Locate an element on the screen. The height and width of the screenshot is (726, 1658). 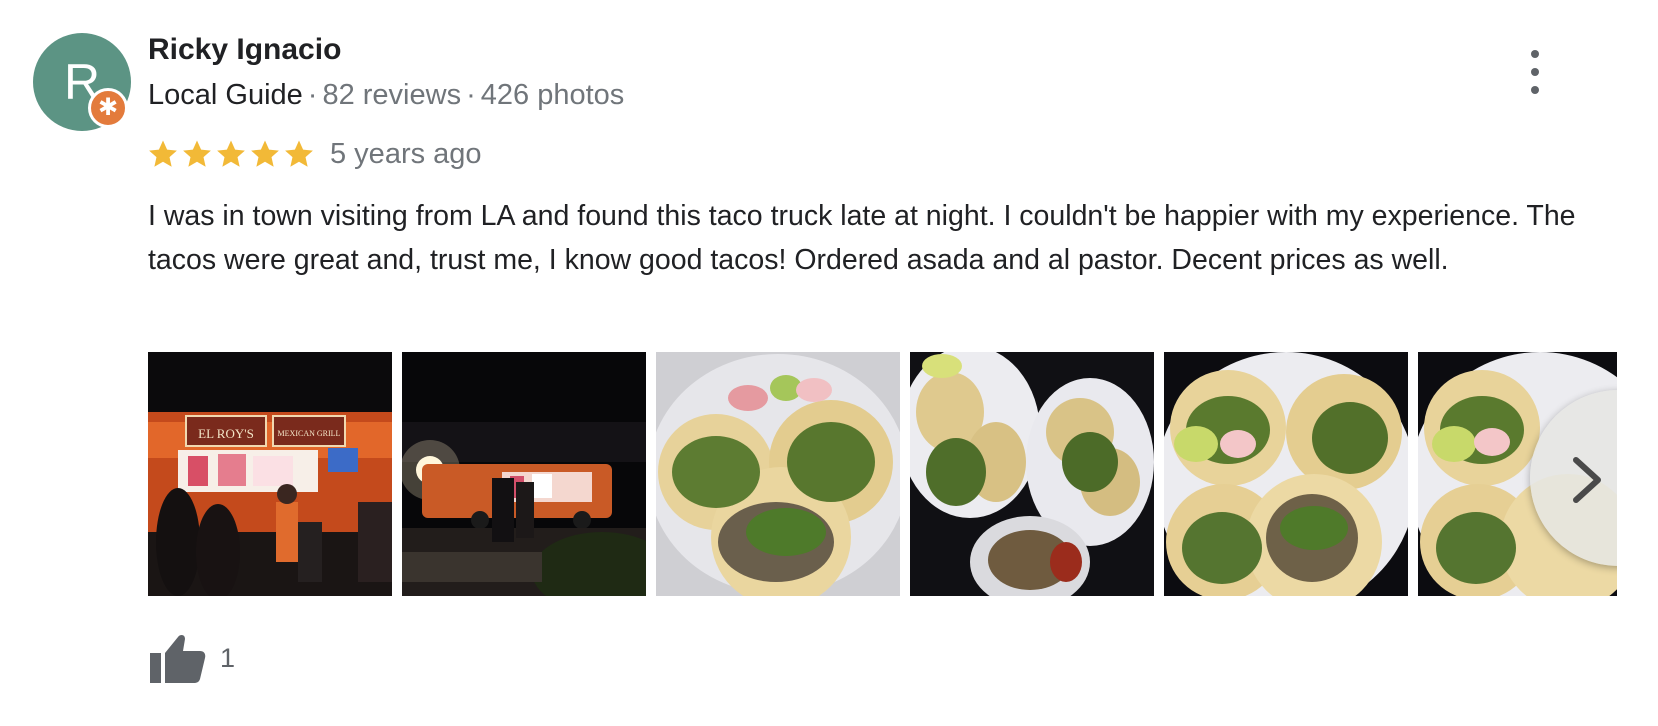
photo-count: 426 photos is located at coordinates (552, 95).